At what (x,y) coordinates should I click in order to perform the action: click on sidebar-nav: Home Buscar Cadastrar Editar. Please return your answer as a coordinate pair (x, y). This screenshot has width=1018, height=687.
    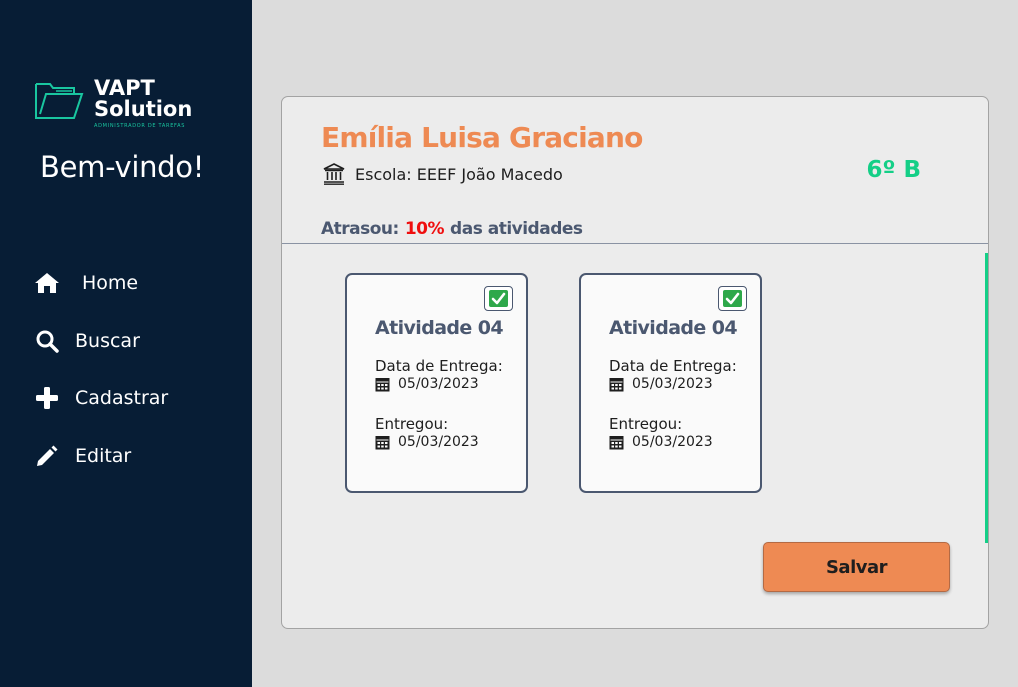
    Looking at the image, I should click on (101, 381).